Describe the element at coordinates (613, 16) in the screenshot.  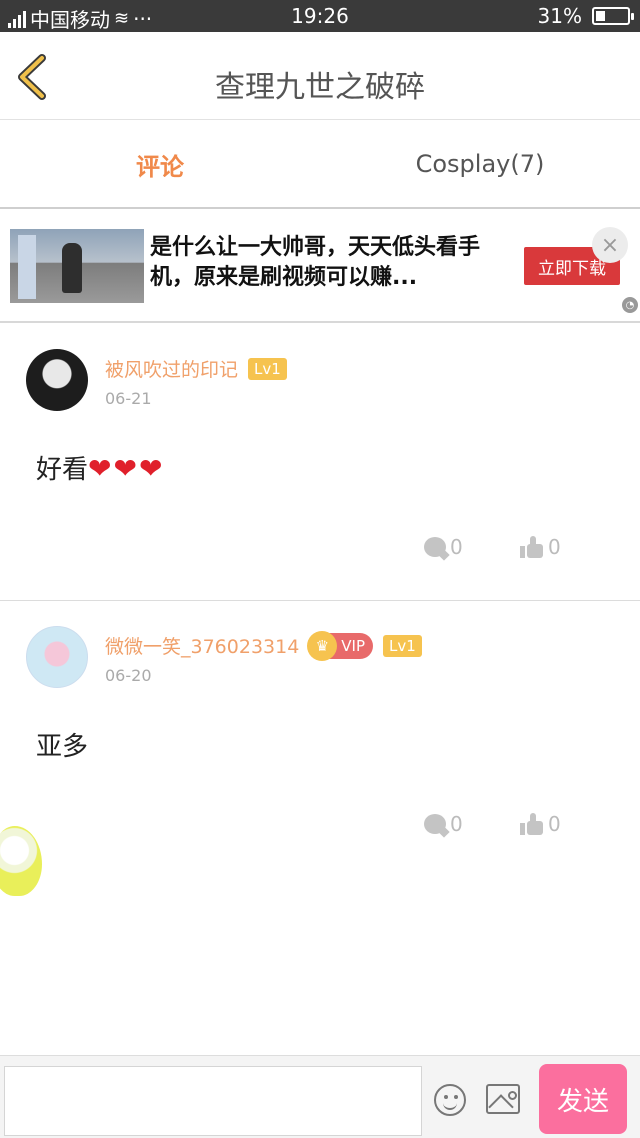
I see `battery-icon` at that location.